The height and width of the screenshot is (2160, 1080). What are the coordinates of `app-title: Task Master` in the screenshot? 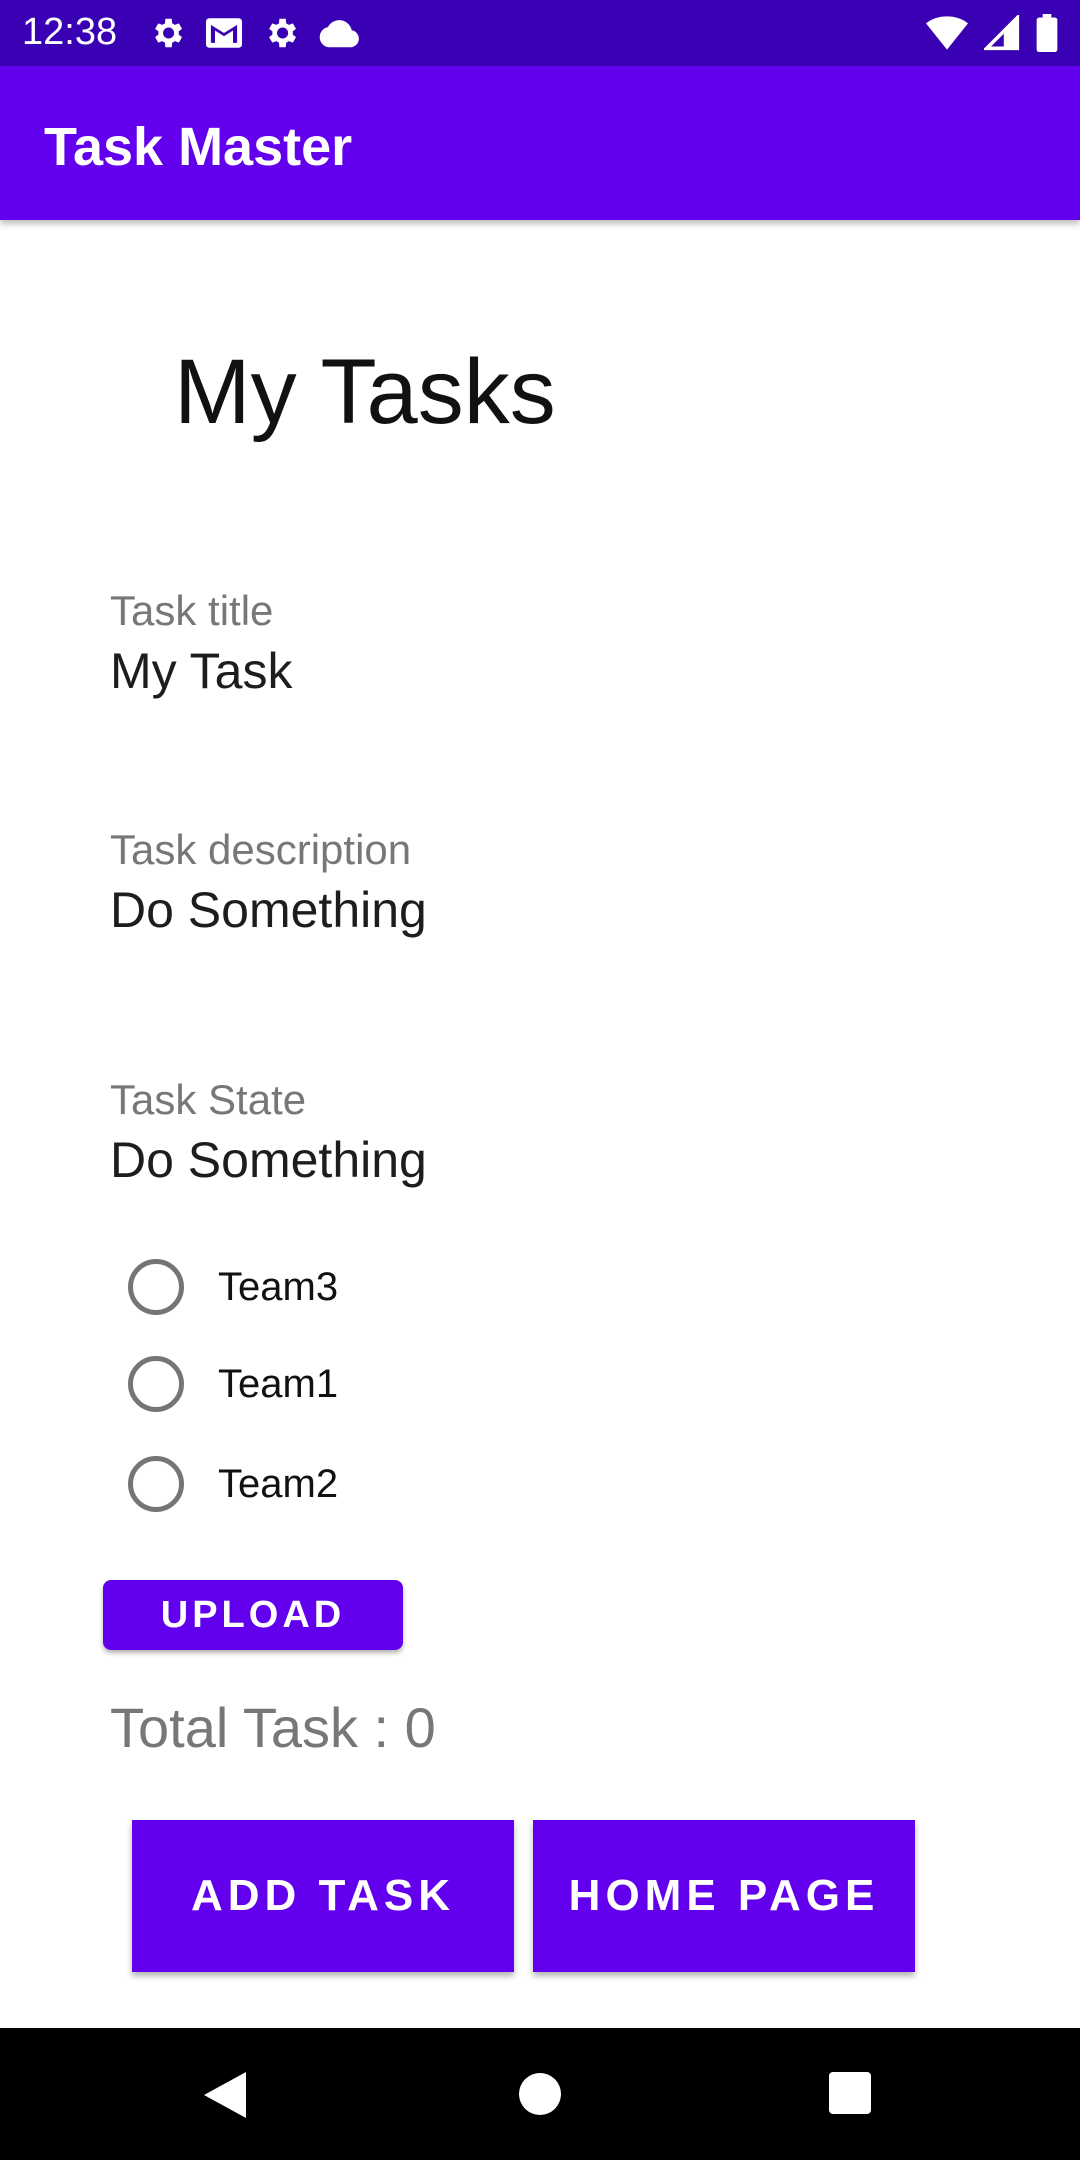 It's located at (198, 147).